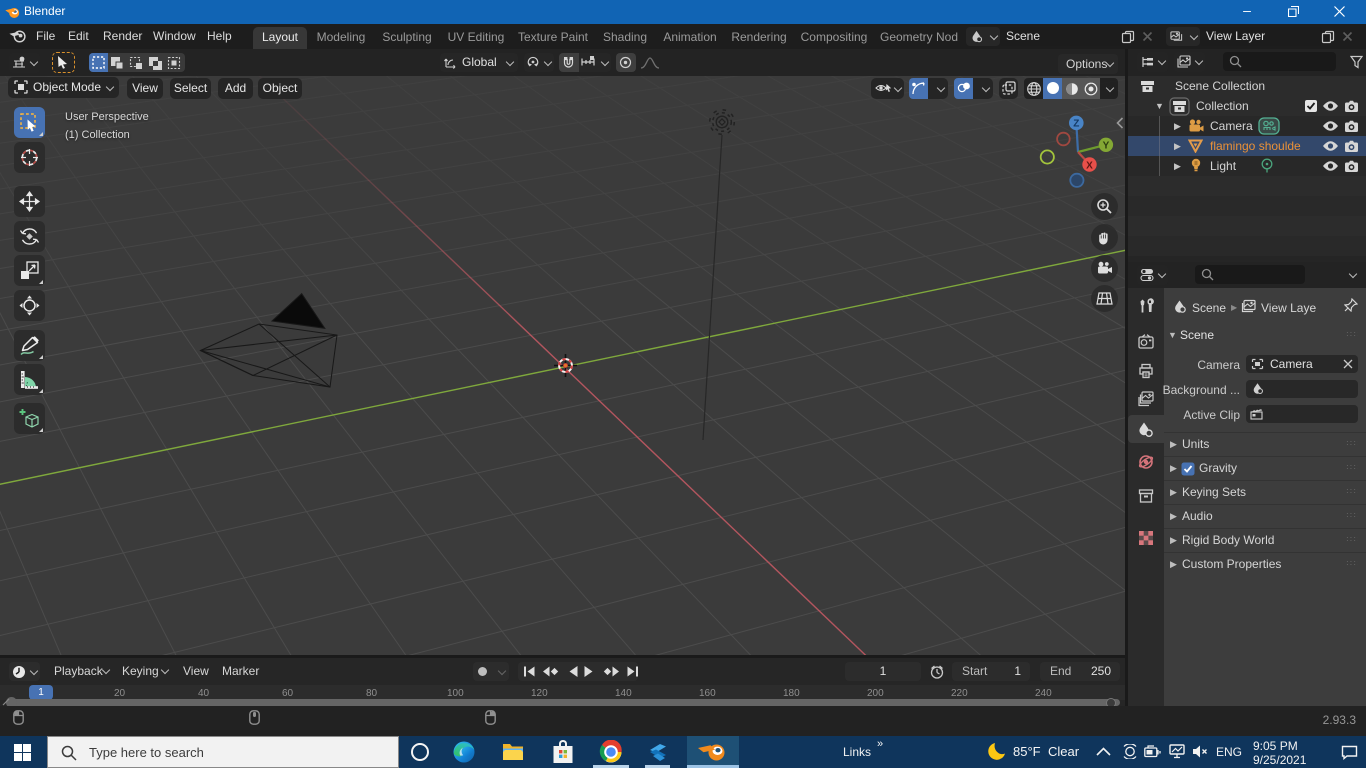  Describe the element at coordinates (1089, 165) in the screenshot. I see `svg-text: X` at that location.